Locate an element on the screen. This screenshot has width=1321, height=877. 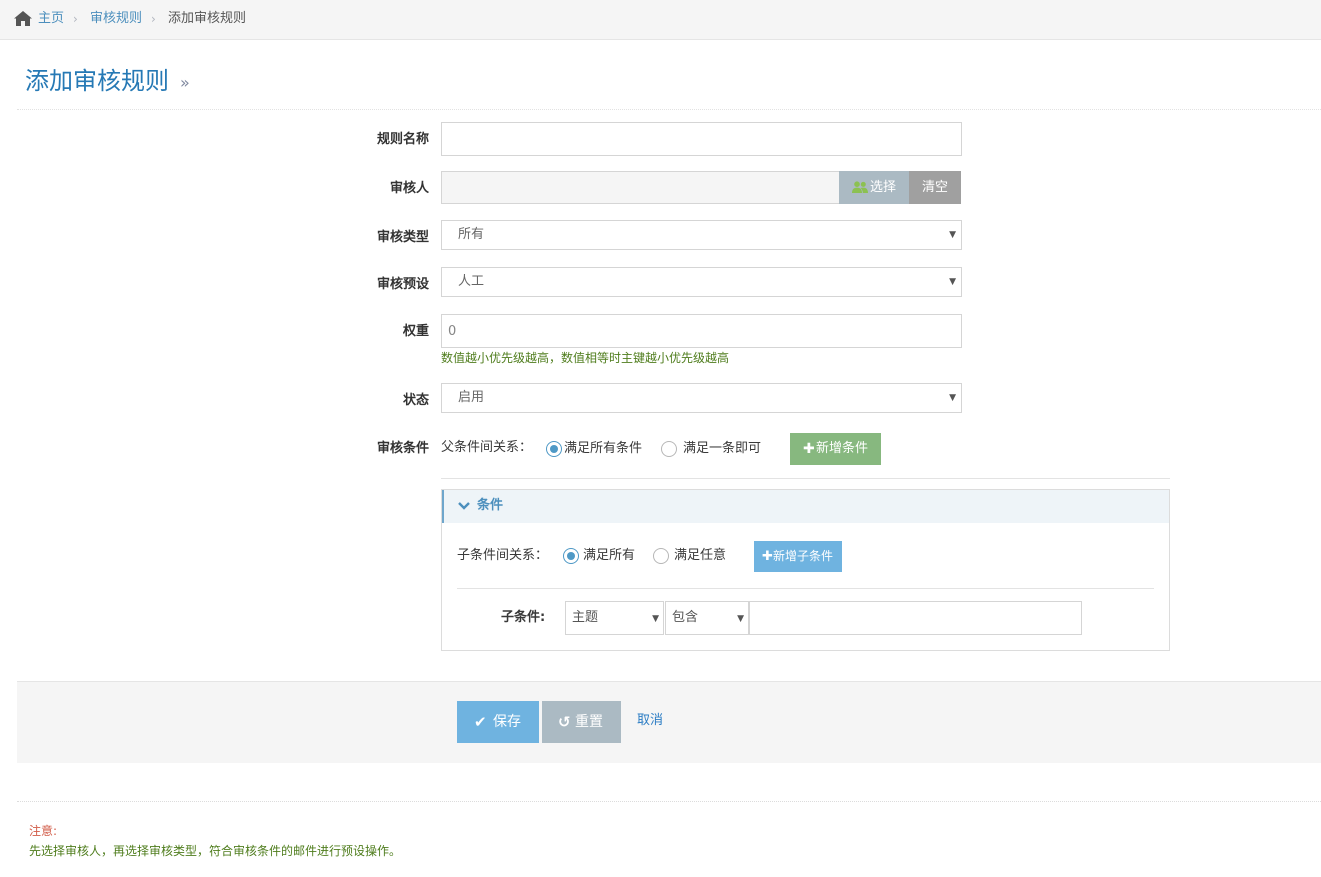
parent-relation-all-label: 满足所有条件 is located at coordinates (603, 449).